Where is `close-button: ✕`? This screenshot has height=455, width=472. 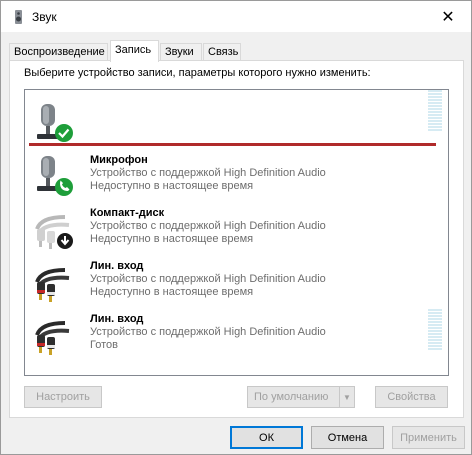 close-button: ✕ is located at coordinates (448, 16).